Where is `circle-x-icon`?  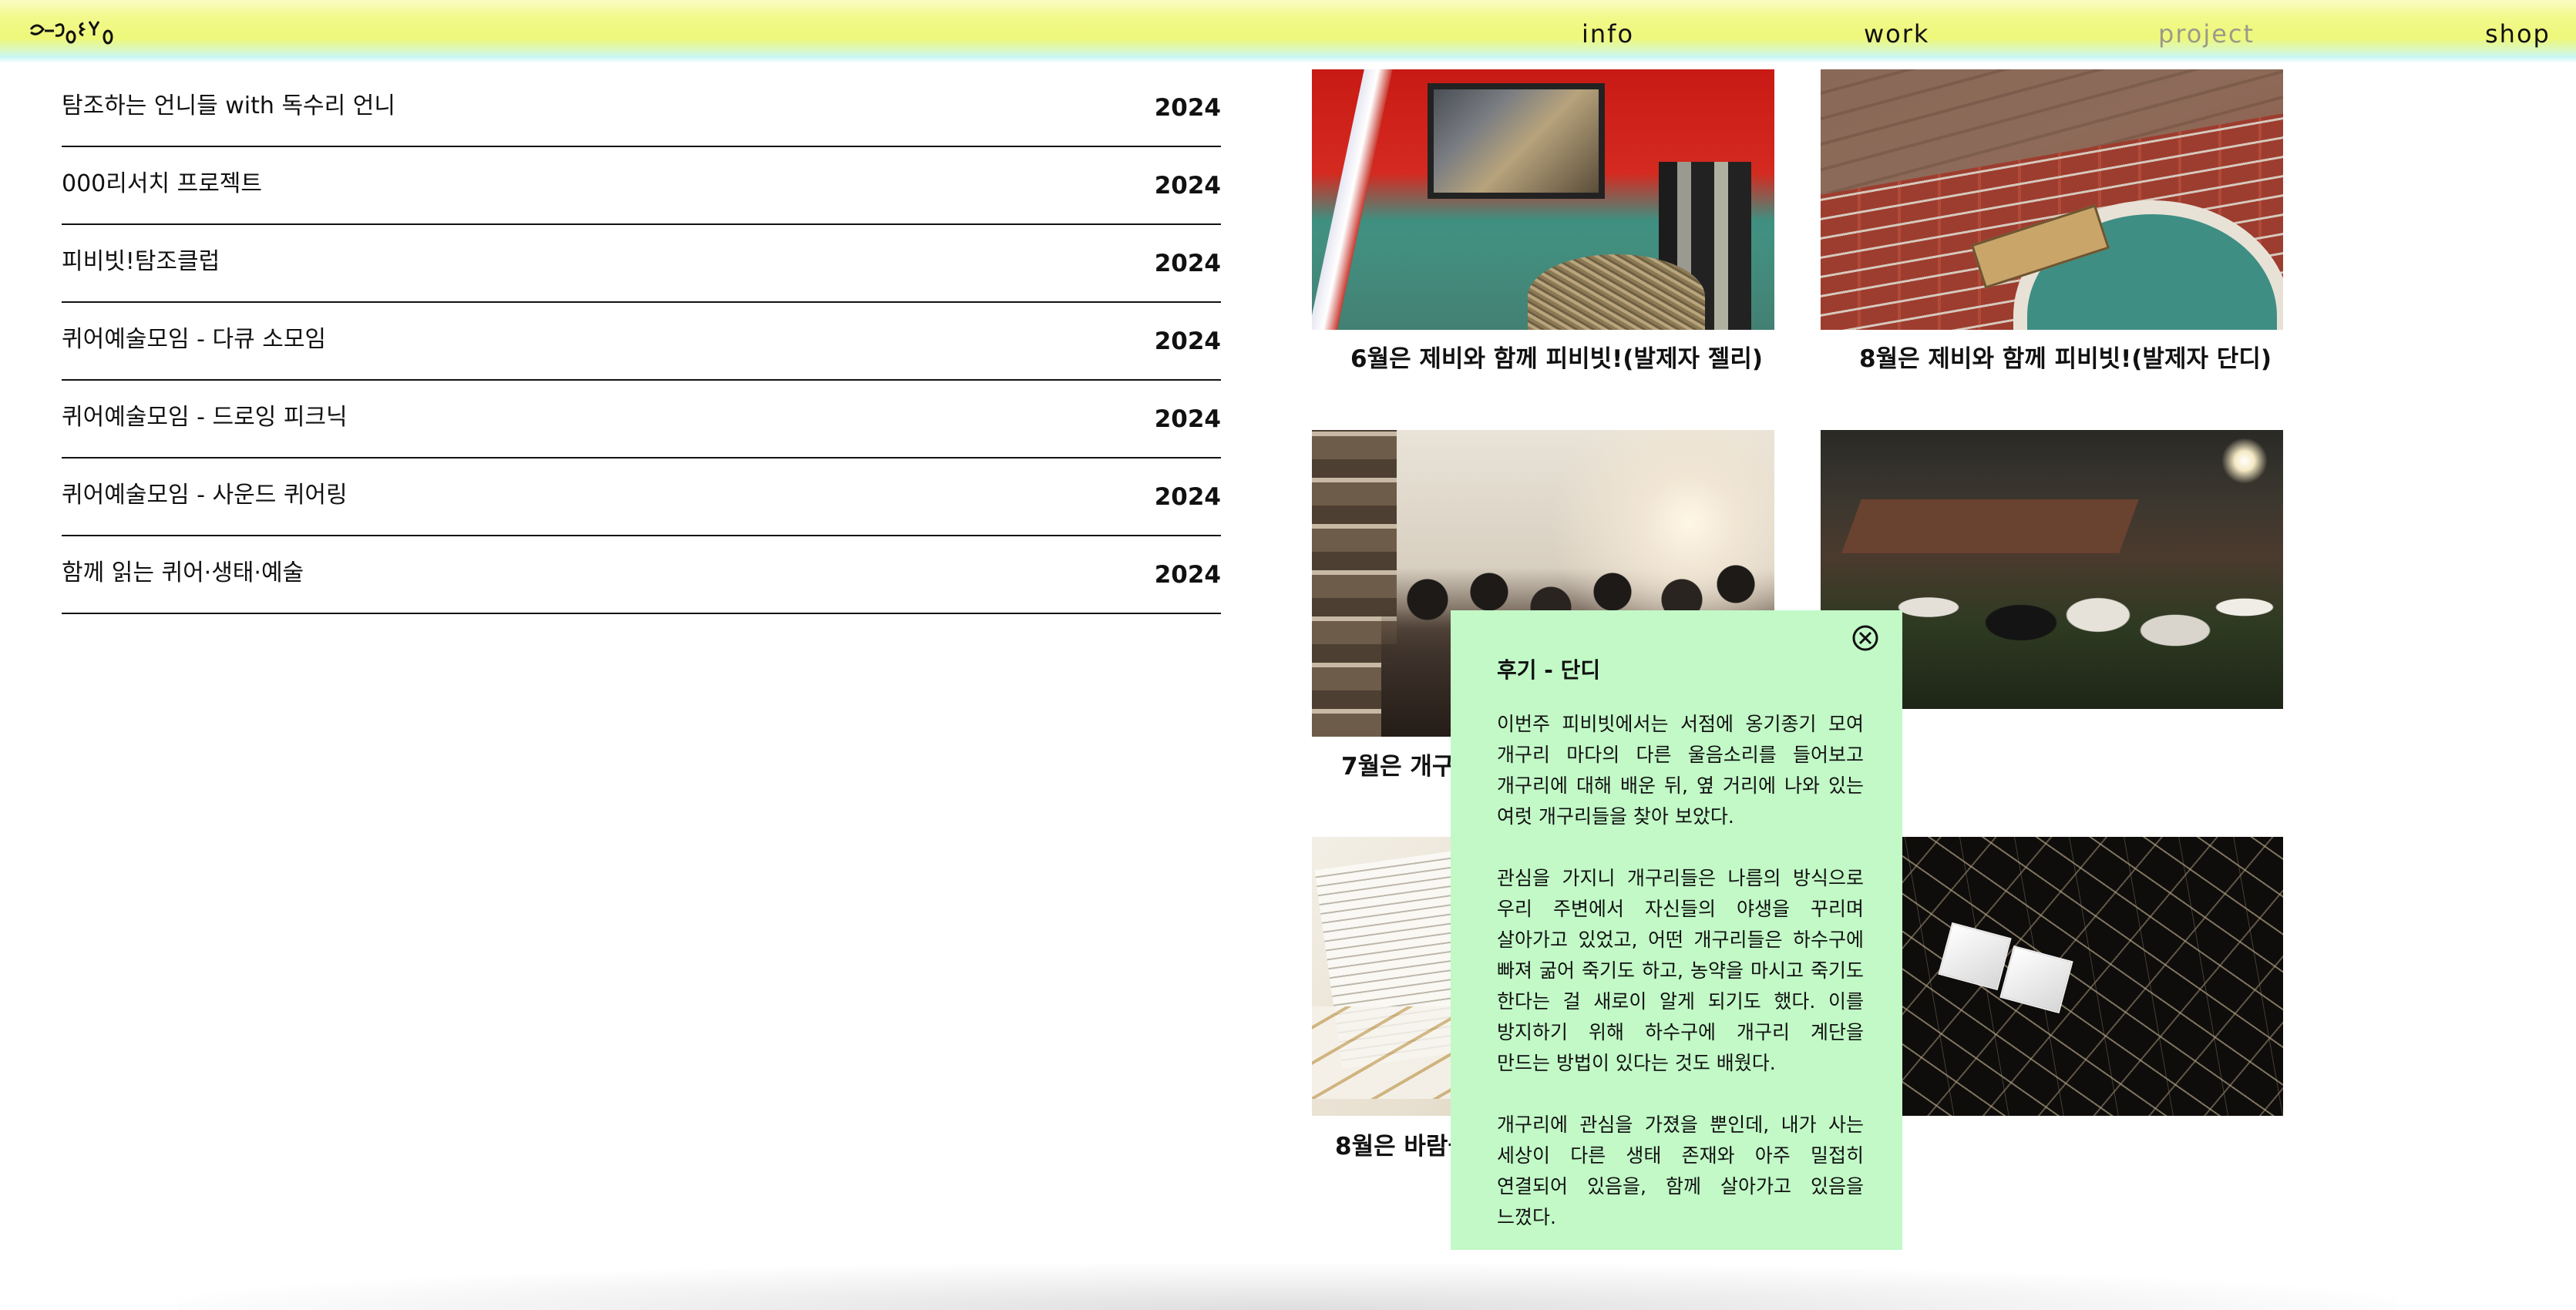
circle-x-icon is located at coordinates (1865, 638).